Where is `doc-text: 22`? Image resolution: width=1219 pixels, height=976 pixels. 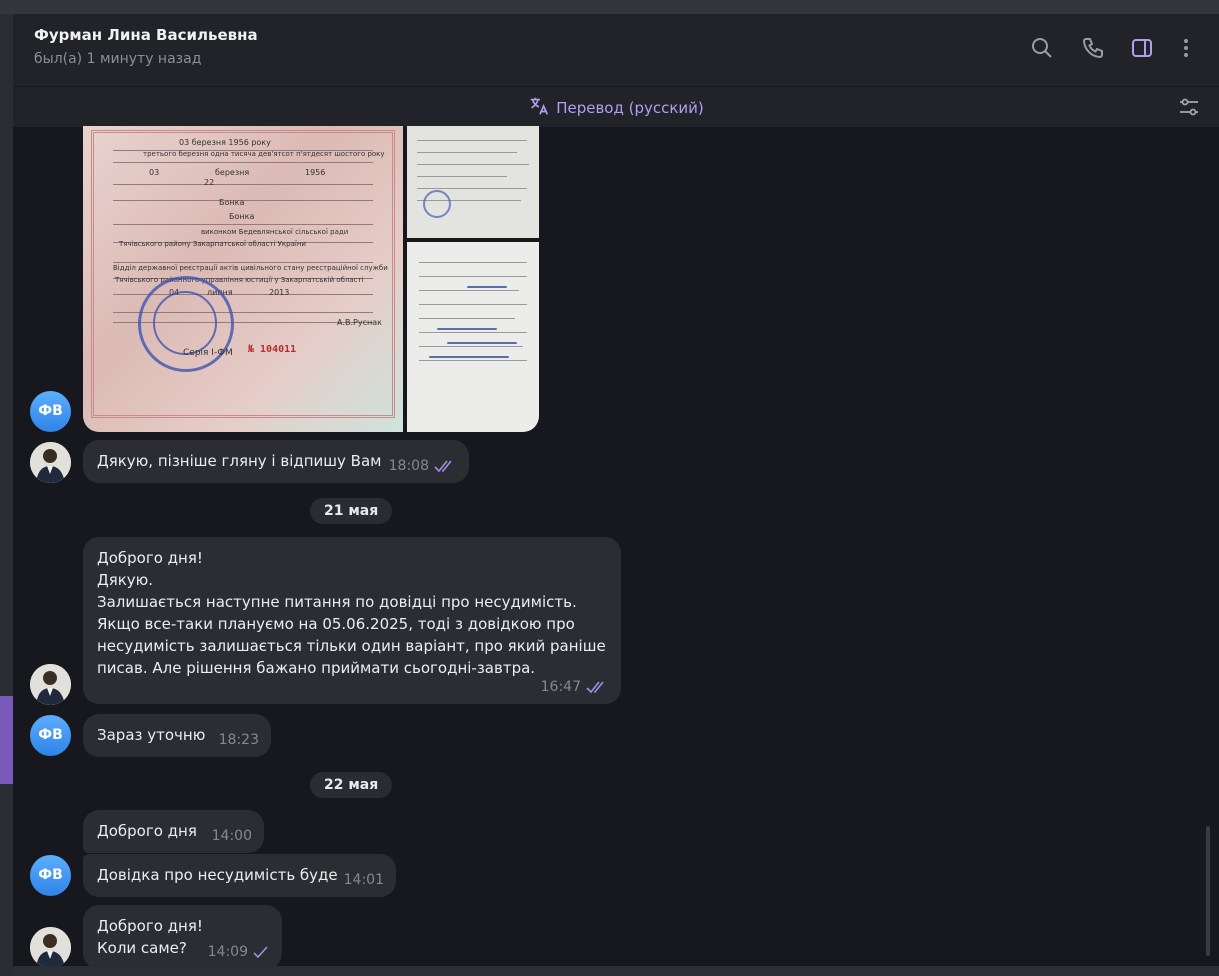 doc-text: 22 is located at coordinates (209, 182).